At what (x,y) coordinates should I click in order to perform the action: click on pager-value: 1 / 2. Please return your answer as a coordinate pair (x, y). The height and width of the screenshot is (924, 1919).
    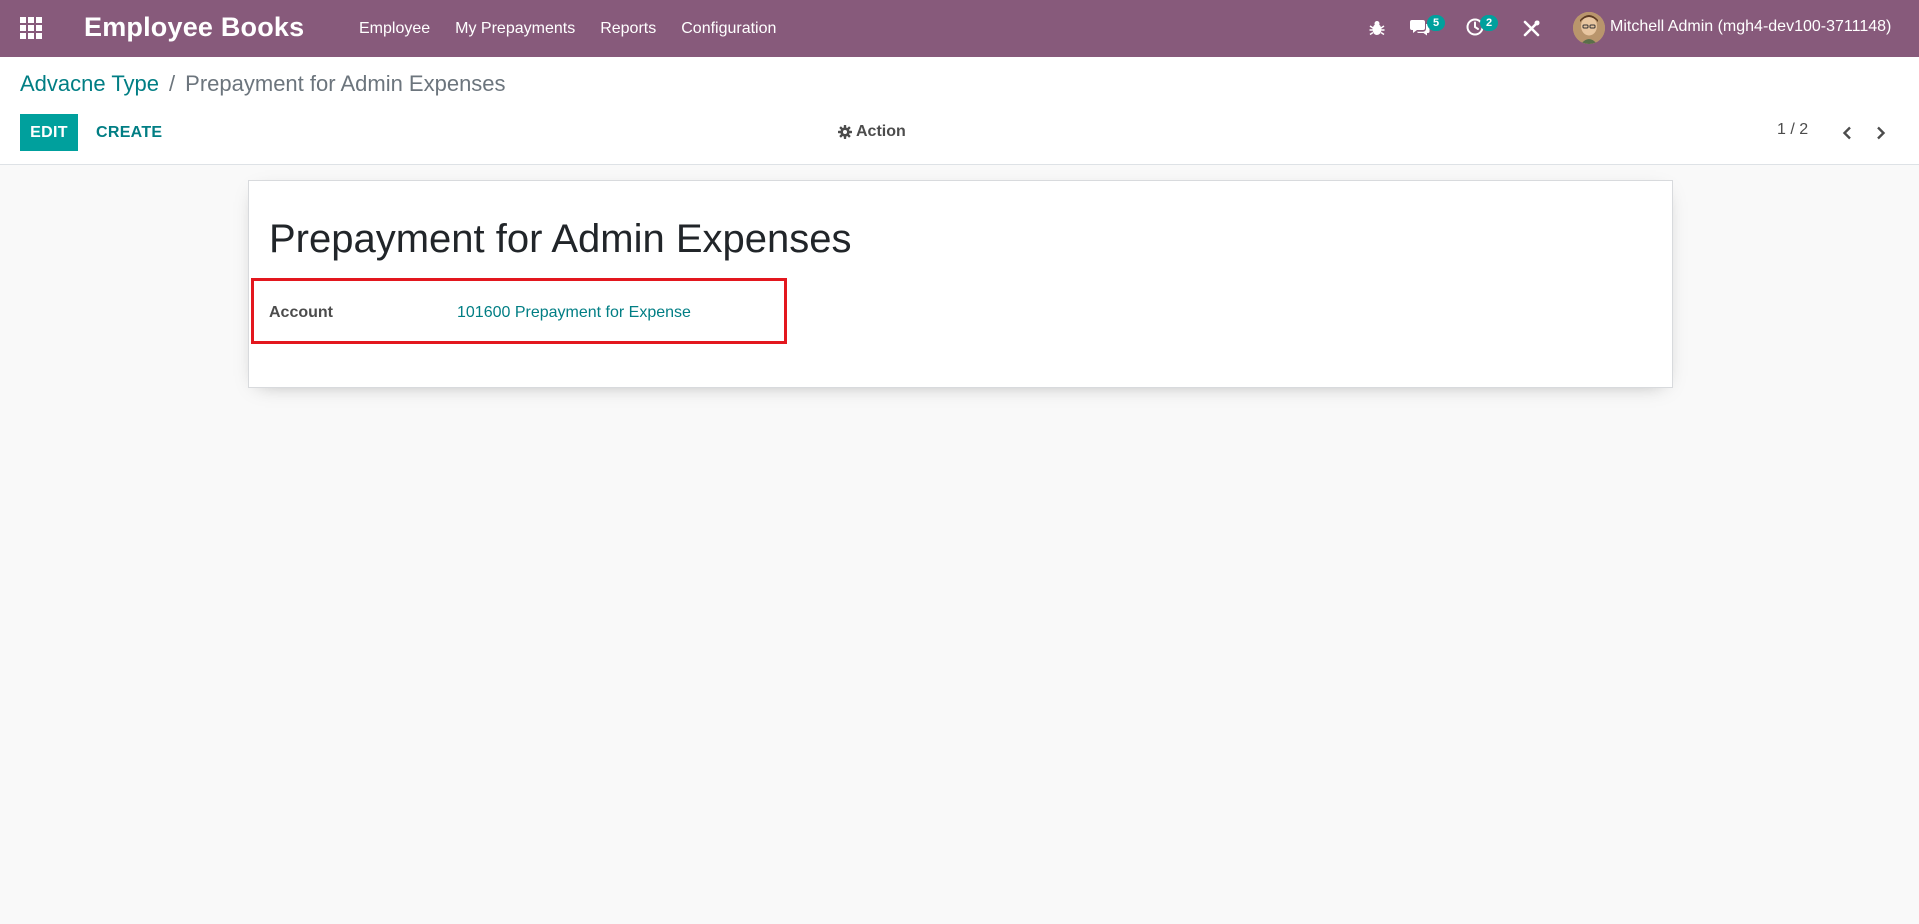
    Looking at the image, I should click on (1792, 130).